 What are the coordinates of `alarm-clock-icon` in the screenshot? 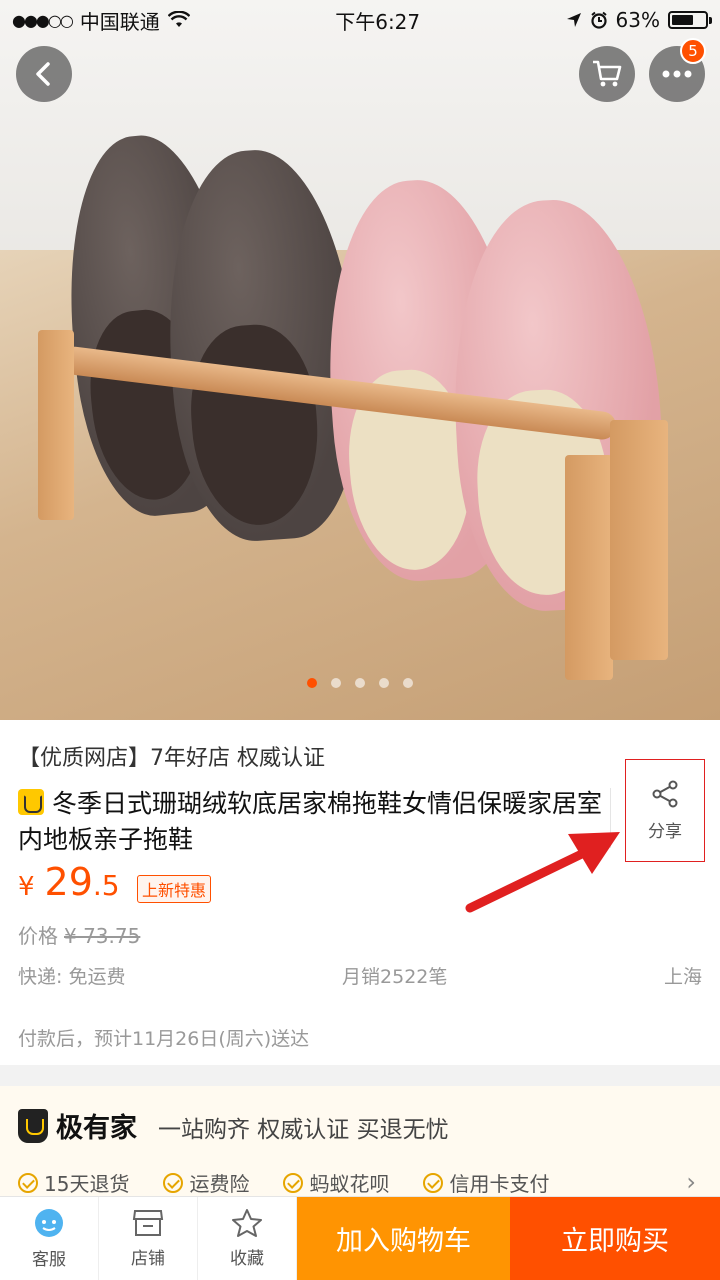 It's located at (598, 20).